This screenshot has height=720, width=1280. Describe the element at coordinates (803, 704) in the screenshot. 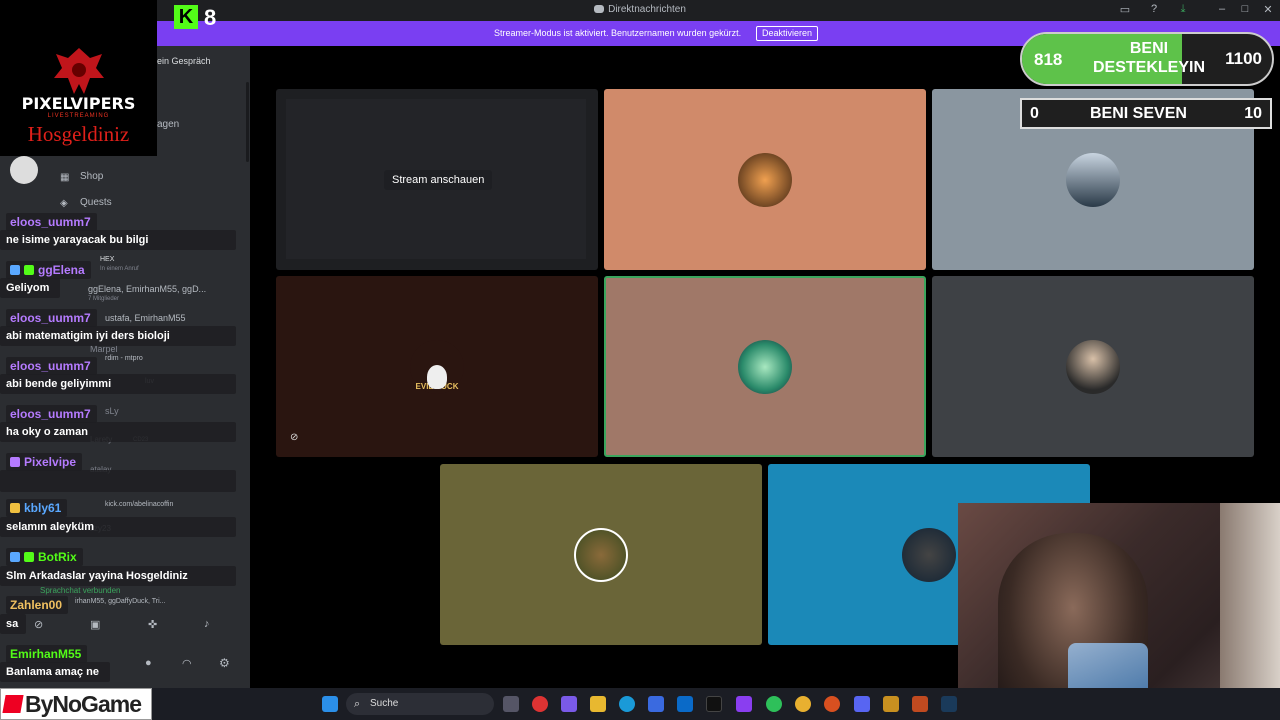

I see `chrome-icon` at that location.